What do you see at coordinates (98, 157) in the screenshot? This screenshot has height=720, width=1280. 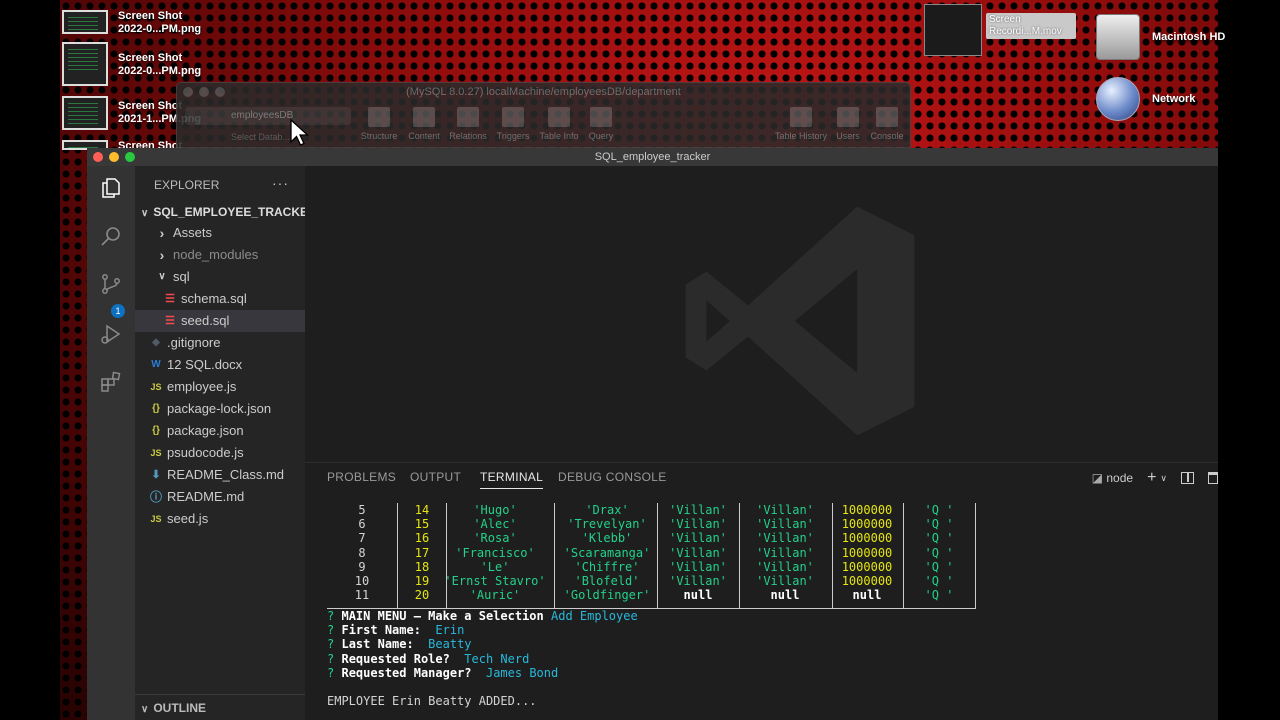 I see `close-button` at bounding box center [98, 157].